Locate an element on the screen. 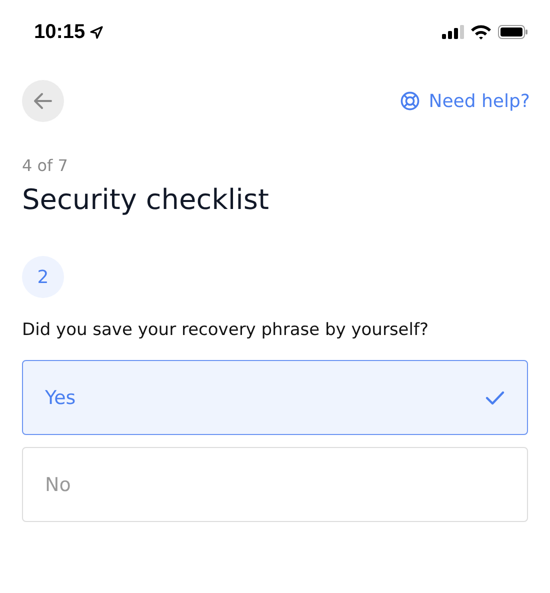 Image resolution: width=550 pixels, height=593 pixels. answer-option: No is located at coordinates (275, 484).